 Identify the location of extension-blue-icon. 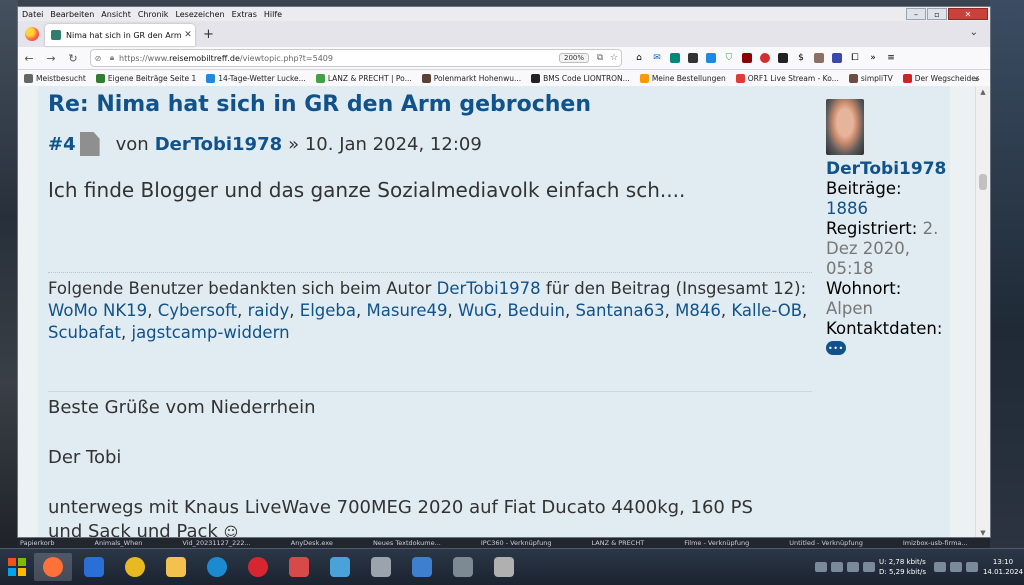
(711, 58).